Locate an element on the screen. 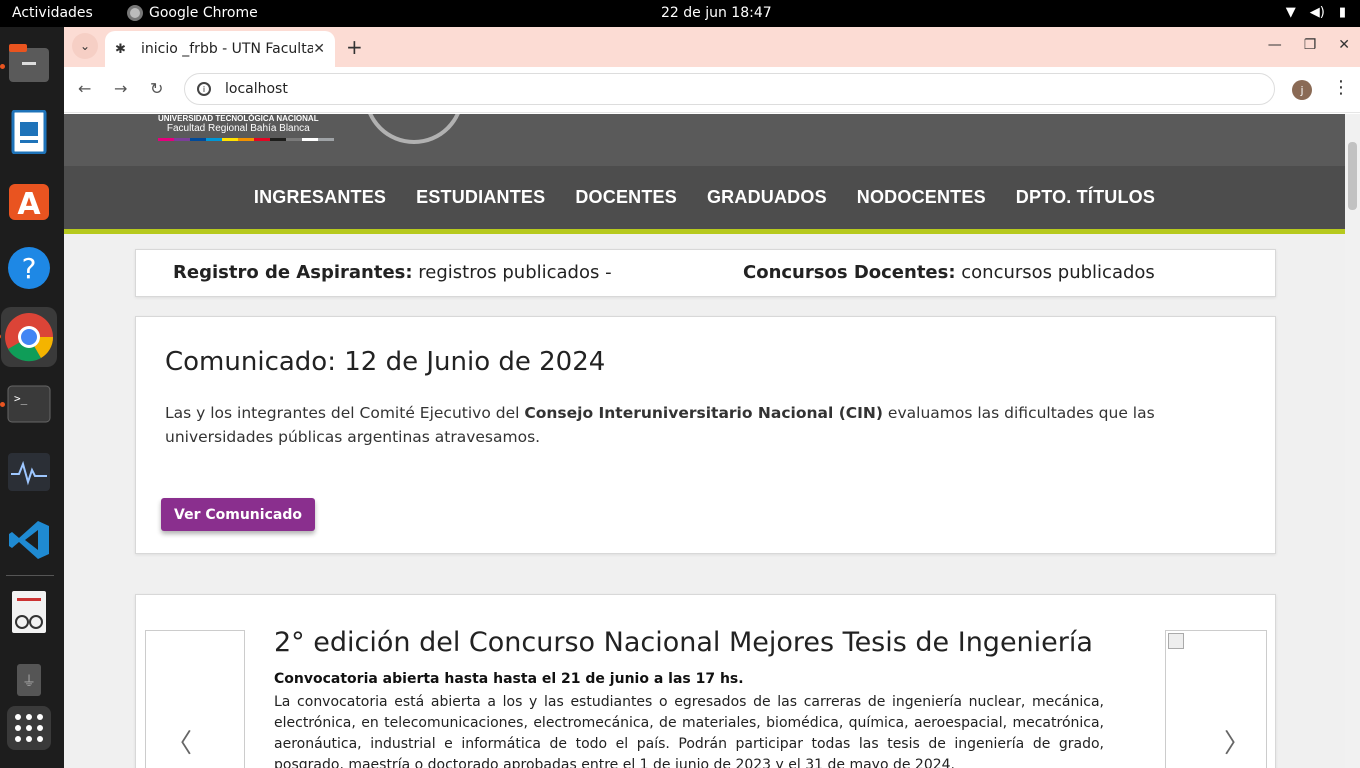  tab-title: inicio _frbb - UTN Faculta is located at coordinates (227, 49).